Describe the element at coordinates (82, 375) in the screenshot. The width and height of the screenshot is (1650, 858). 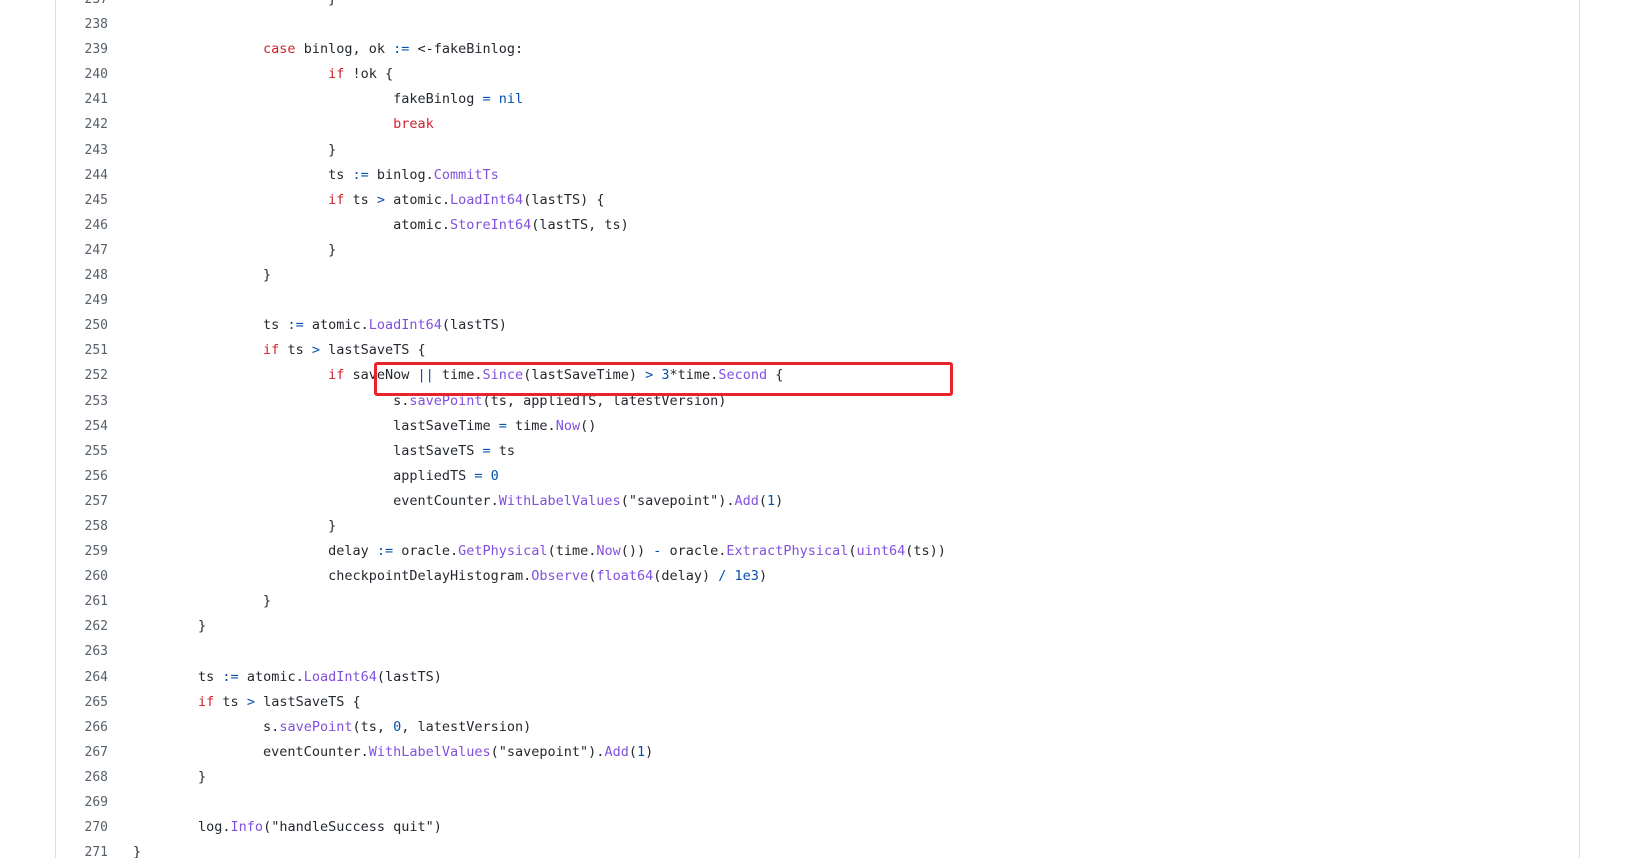
I see `line-number: 252` at that location.